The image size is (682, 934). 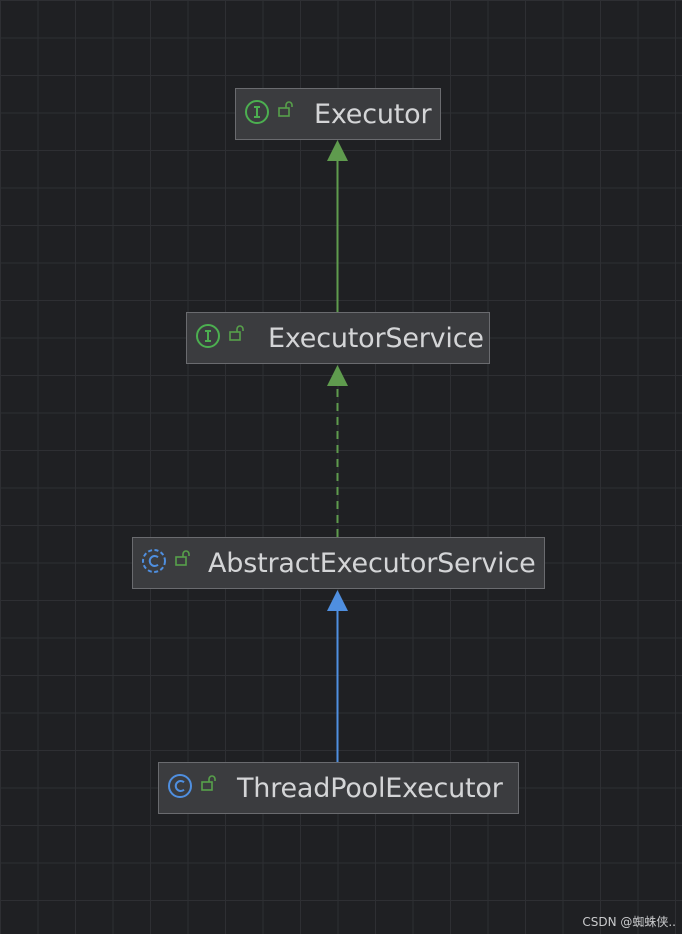 I want to click on node-label-executor-service: ExecutorService, so click(x=376, y=338).